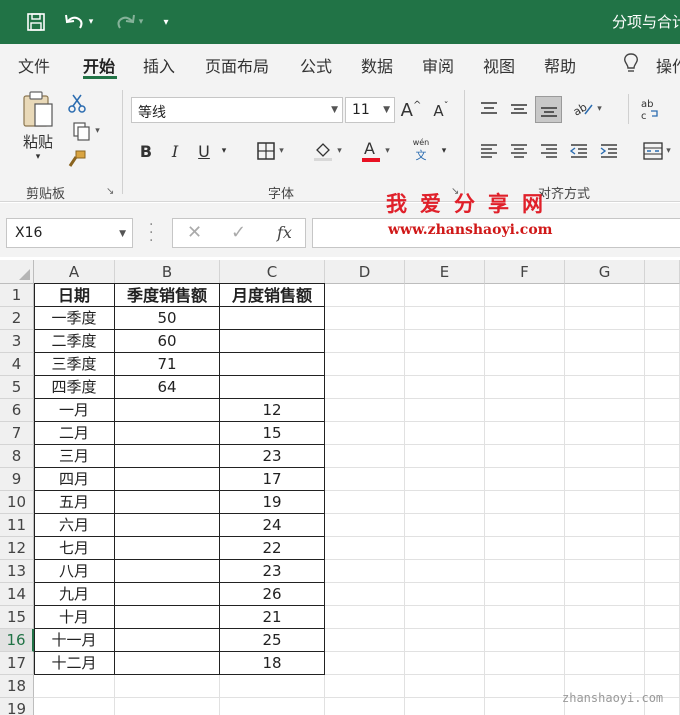 This screenshot has height=715, width=680. Describe the element at coordinates (34, 65) in the screenshot. I see `tab-file: 文件` at that location.